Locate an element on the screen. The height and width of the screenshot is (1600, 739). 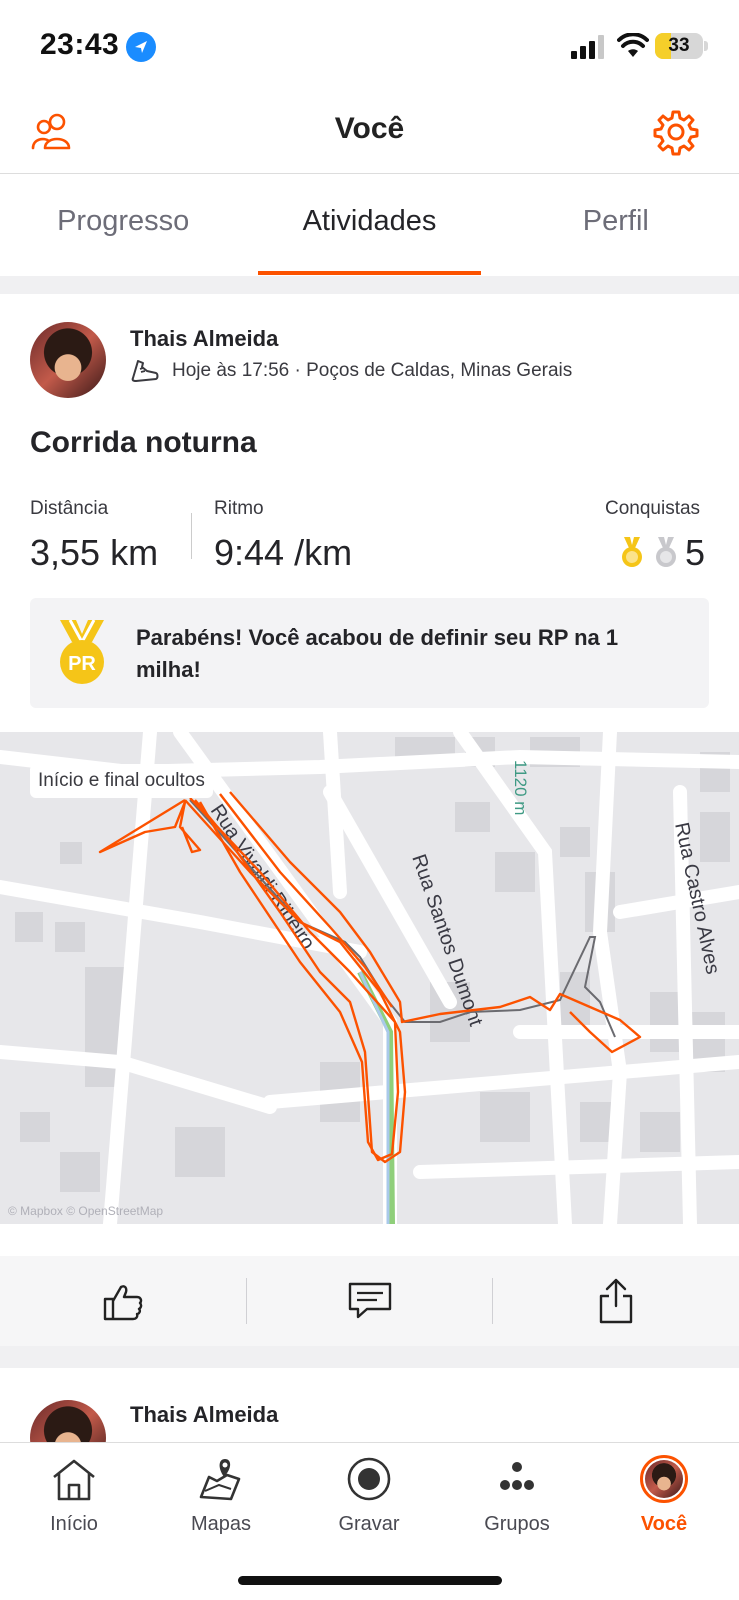
page-title: Você is located at coordinates (369, 128).